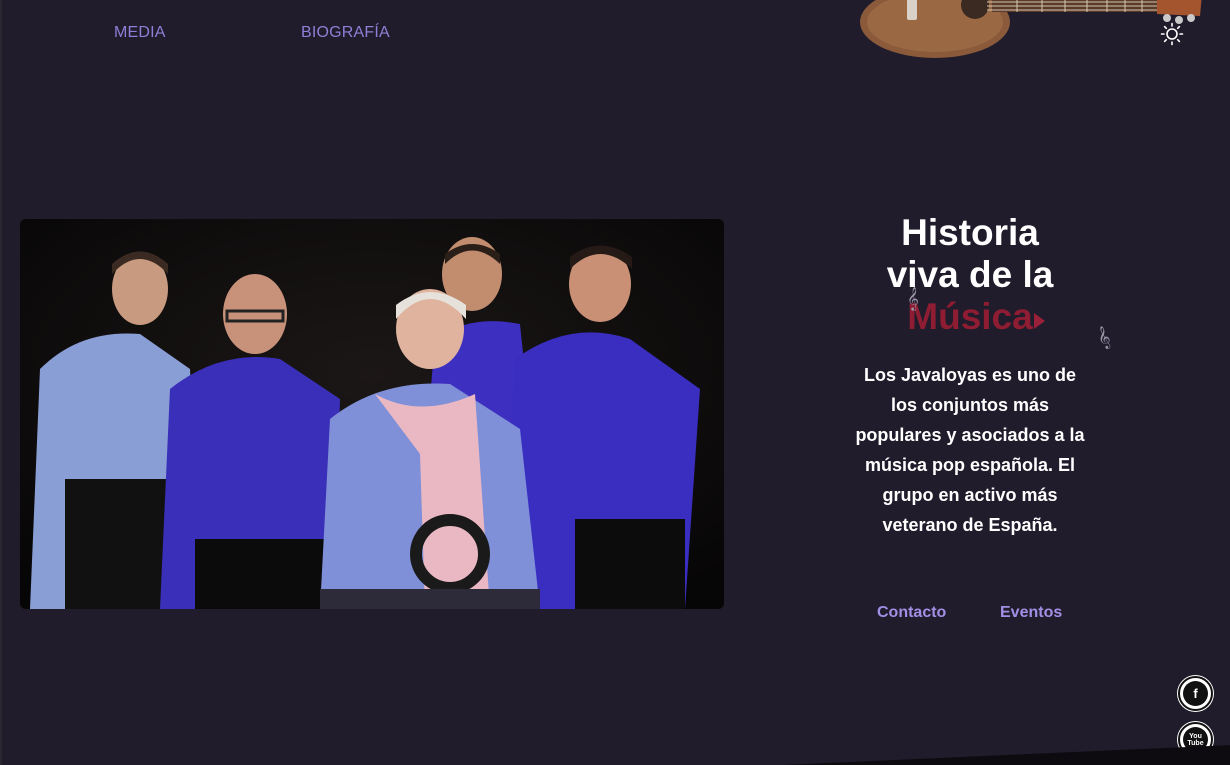 This screenshot has height=765, width=1230. I want to click on nav-biography-link: BIOGRAFÍA, so click(345, 33).